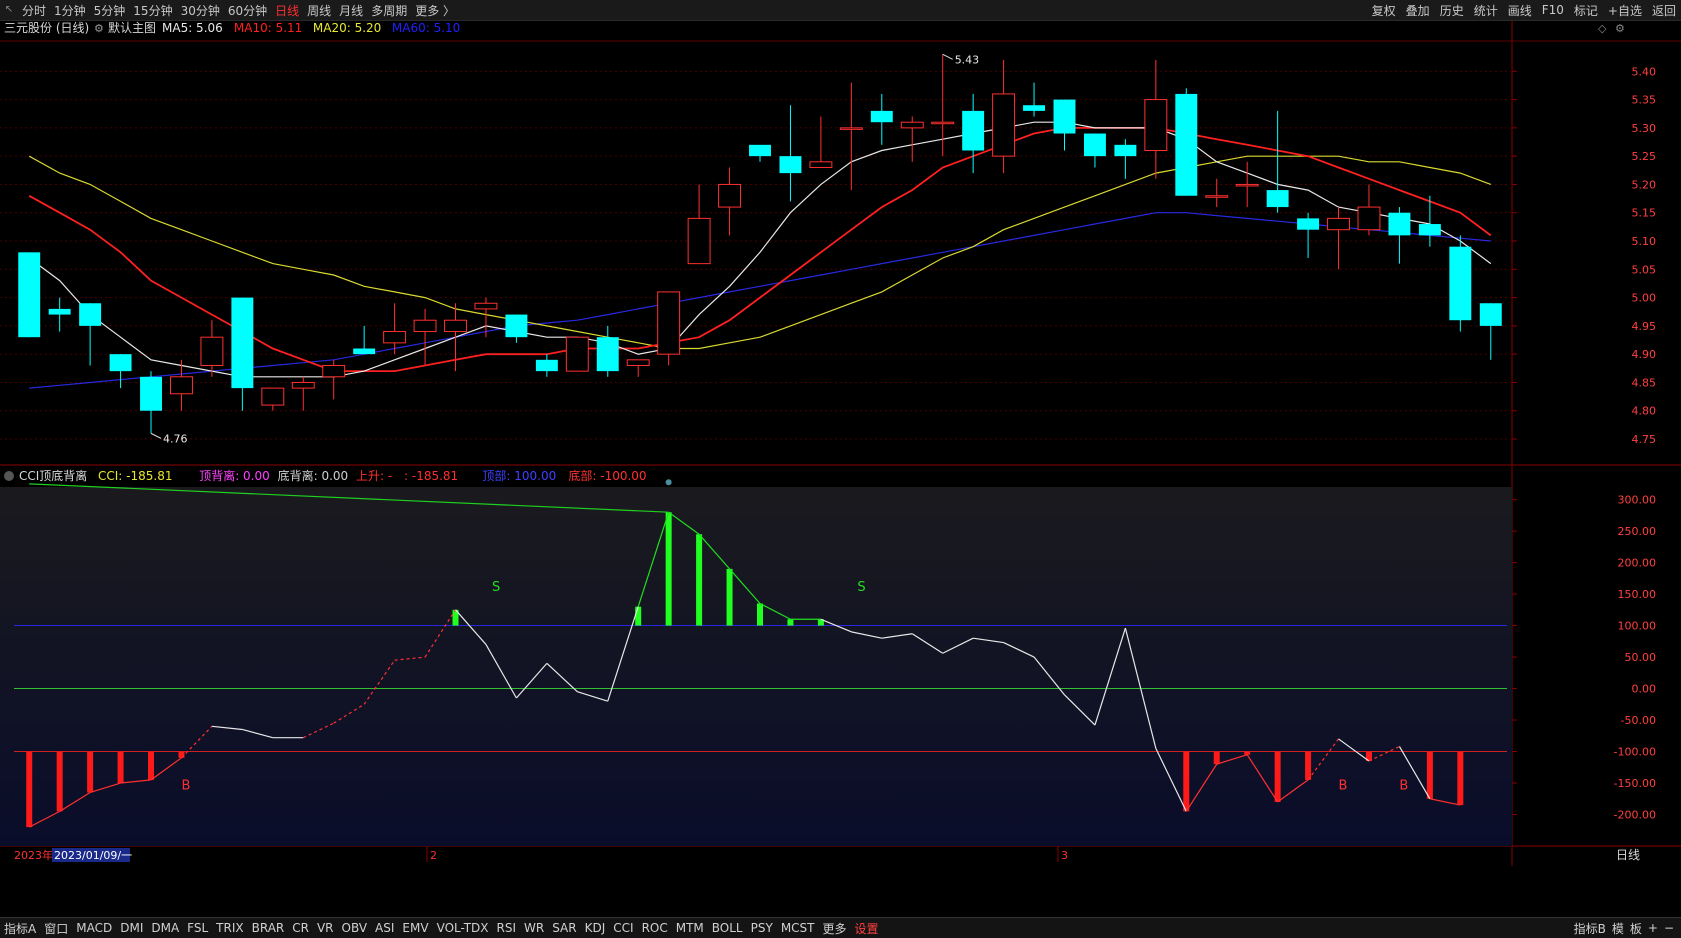 The width and height of the screenshot is (1681, 938). What do you see at coordinates (34, 10) in the screenshot?
I see `timeframe-tab: 分时` at bounding box center [34, 10].